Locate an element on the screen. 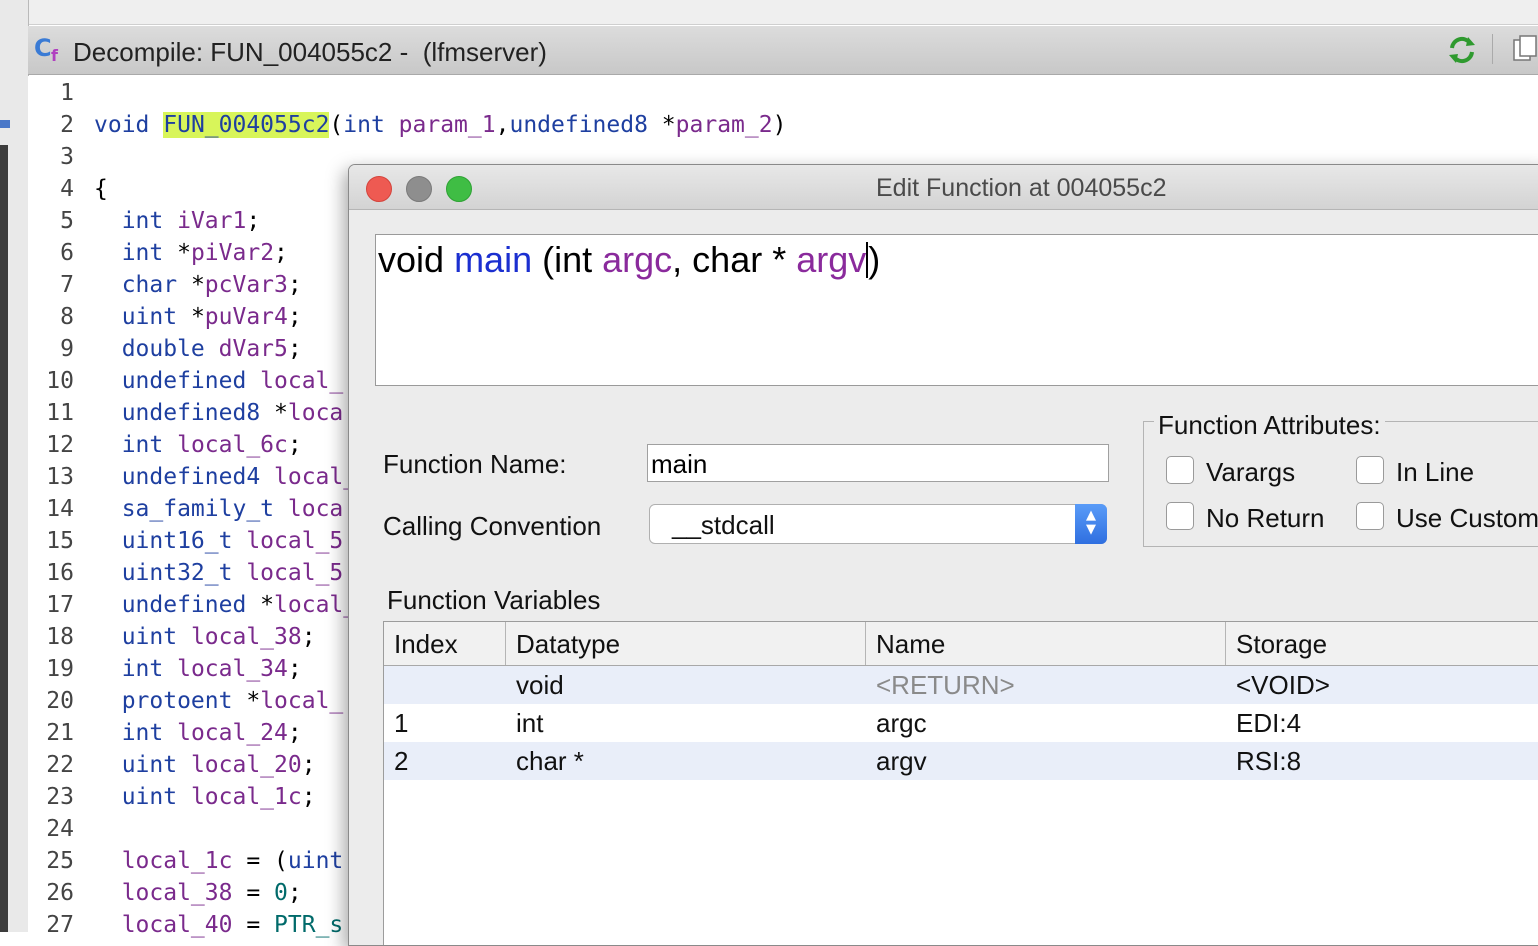 This screenshot has width=1538, height=946. cell-name: argc is located at coordinates (901, 723).